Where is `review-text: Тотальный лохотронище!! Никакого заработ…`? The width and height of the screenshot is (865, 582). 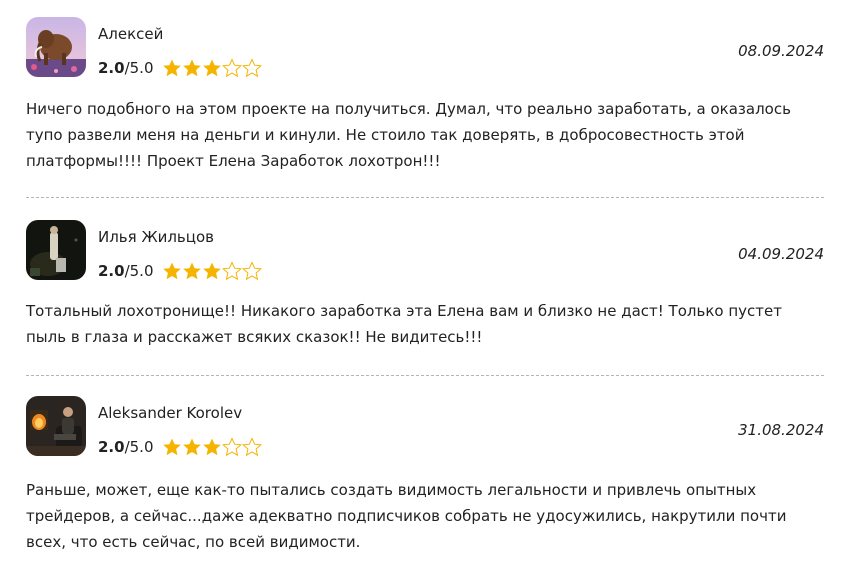 review-text: Тотальный лохотронище!! Никакого заработ… is located at coordinates (404, 324).